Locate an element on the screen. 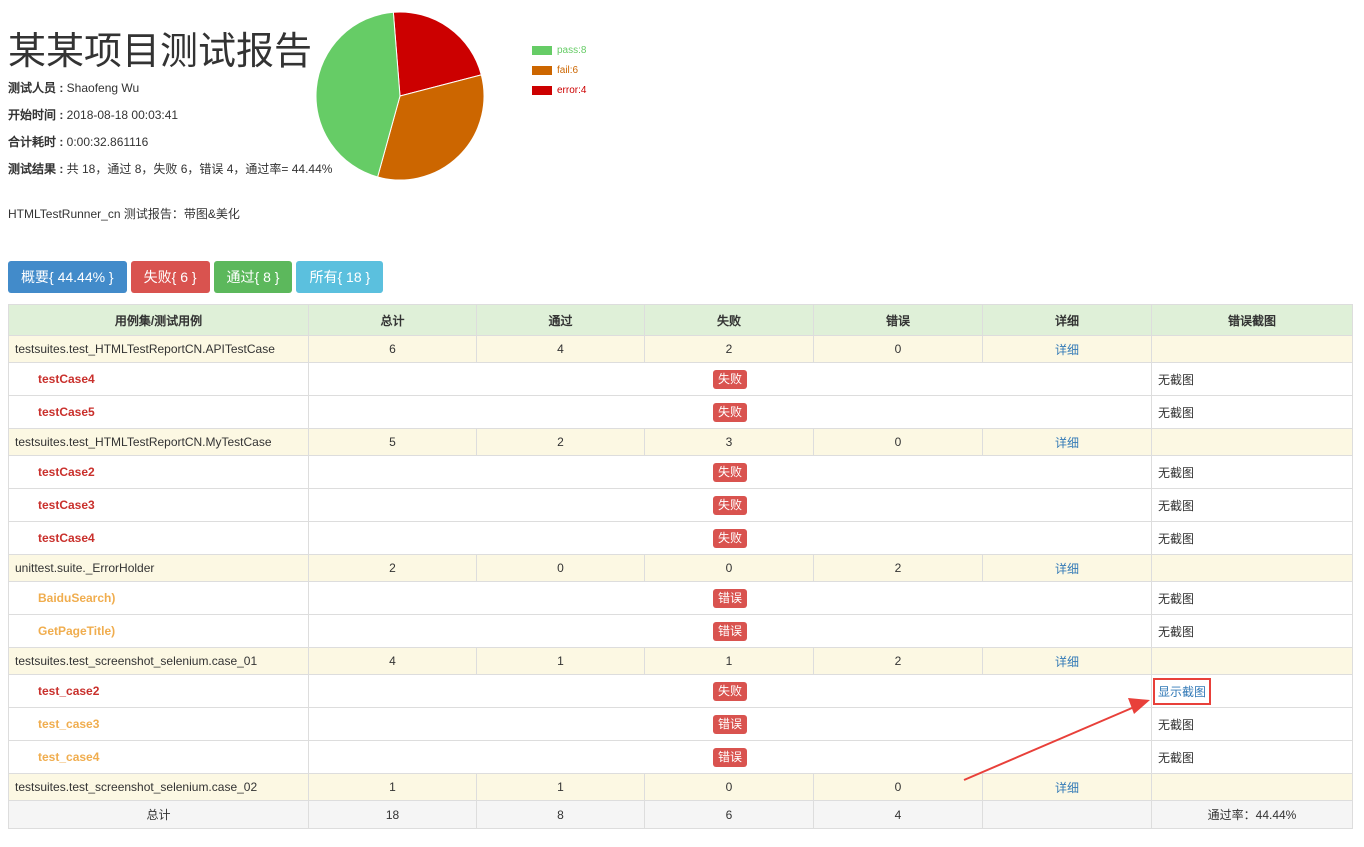 The image size is (1364, 847). case-name: BaiduSearch) is located at coordinates (158, 598).